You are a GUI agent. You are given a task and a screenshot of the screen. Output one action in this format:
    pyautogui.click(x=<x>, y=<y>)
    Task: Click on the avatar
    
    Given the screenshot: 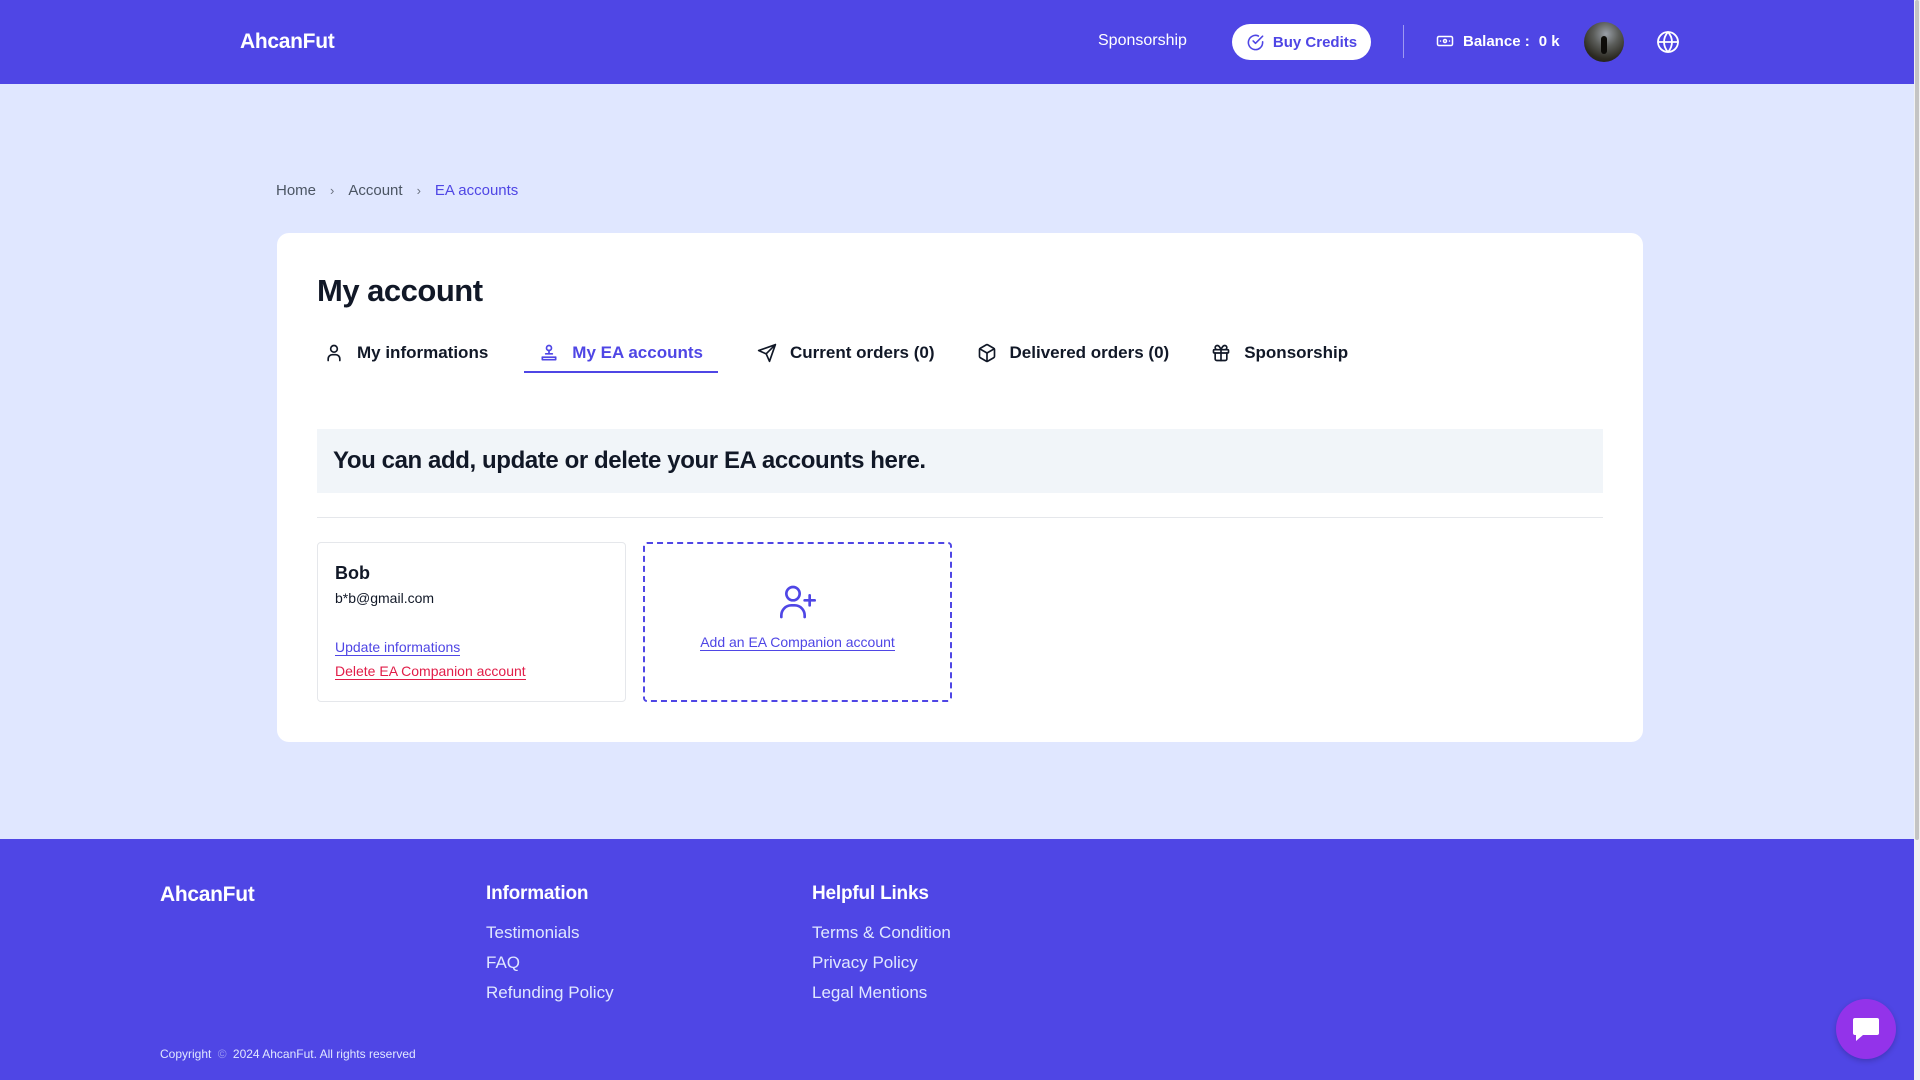 What is the action you would take?
    pyautogui.click(x=1604, y=42)
    